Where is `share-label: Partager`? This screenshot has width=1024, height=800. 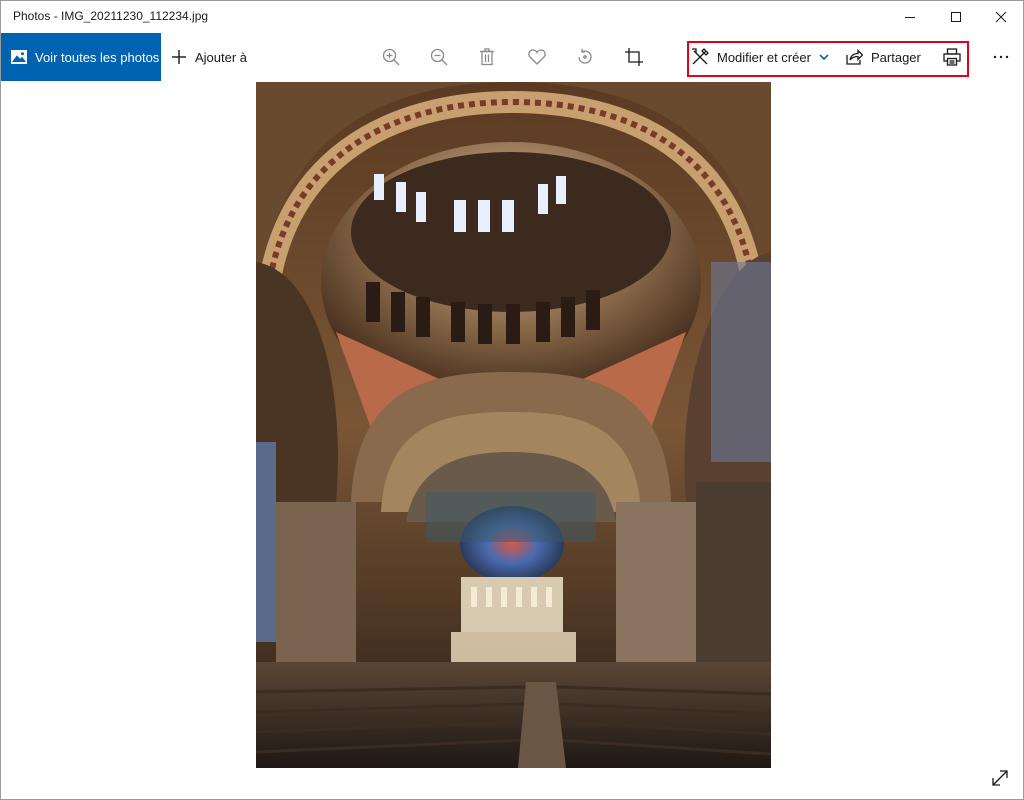 share-label: Partager is located at coordinates (896, 57).